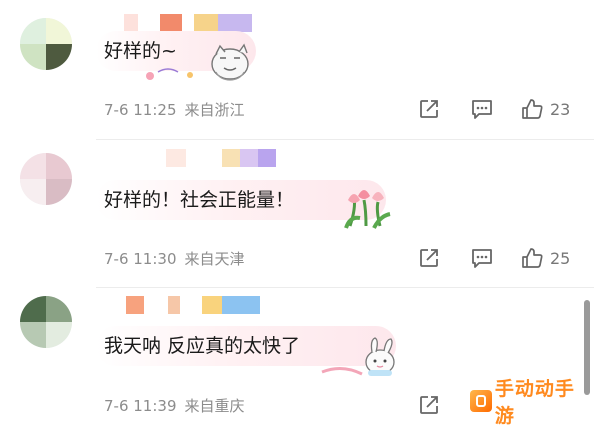 The height and width of the screenshot is (428, 594). I want to click on watermark: 手动动手游, so click(532, 402).